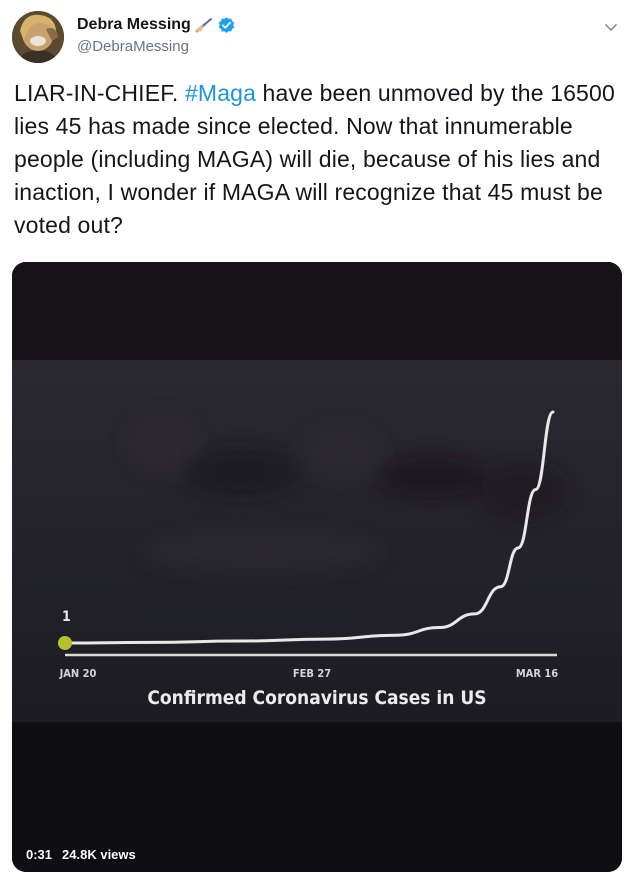  Describe the element at coordinates (316, 698) in the screenshot. I see `chart-title: Confirmed Coronavirus Cases in US` at that location.